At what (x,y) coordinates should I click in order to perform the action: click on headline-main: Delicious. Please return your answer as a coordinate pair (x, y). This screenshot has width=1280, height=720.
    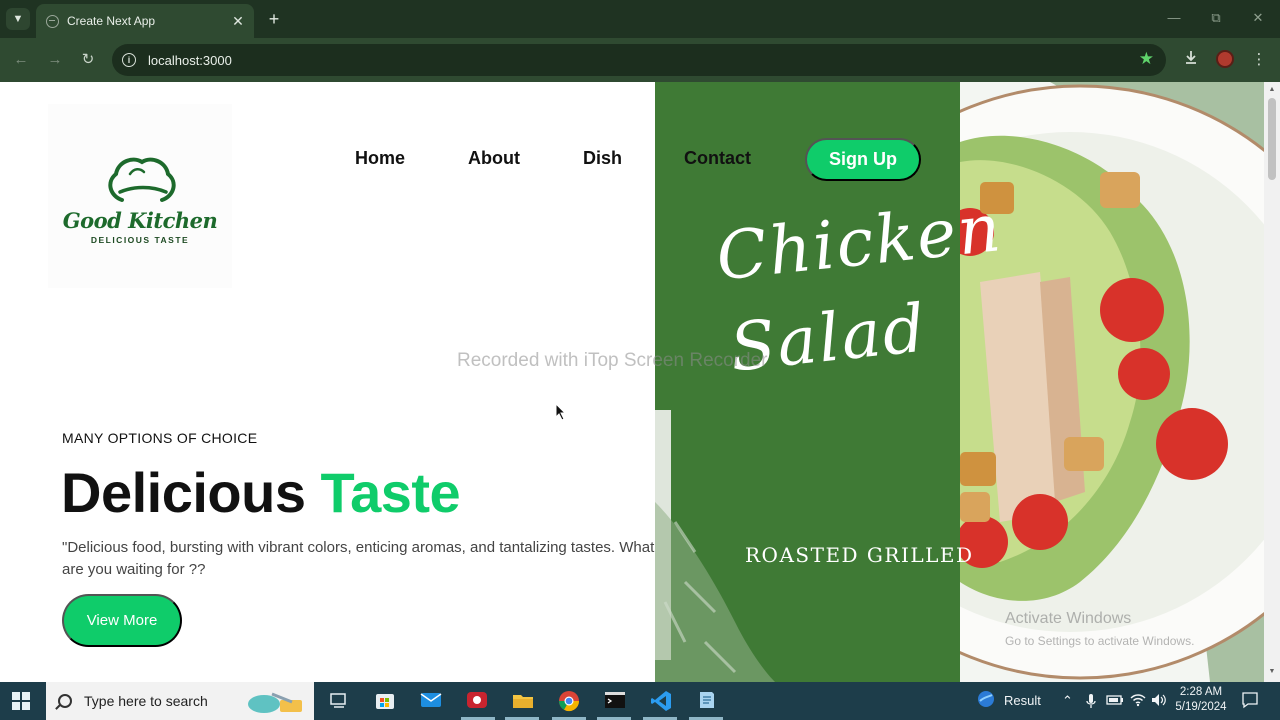
    Looking at the image, I should click on (183, 492).